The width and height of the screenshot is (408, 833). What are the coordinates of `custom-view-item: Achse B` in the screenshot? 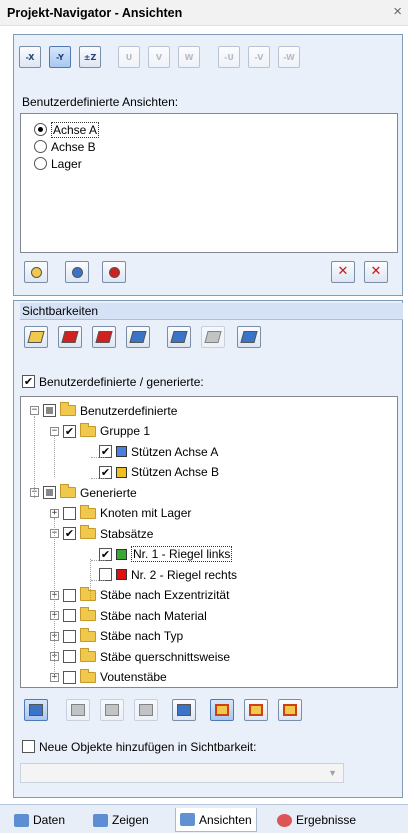 It's located at (65, 146).